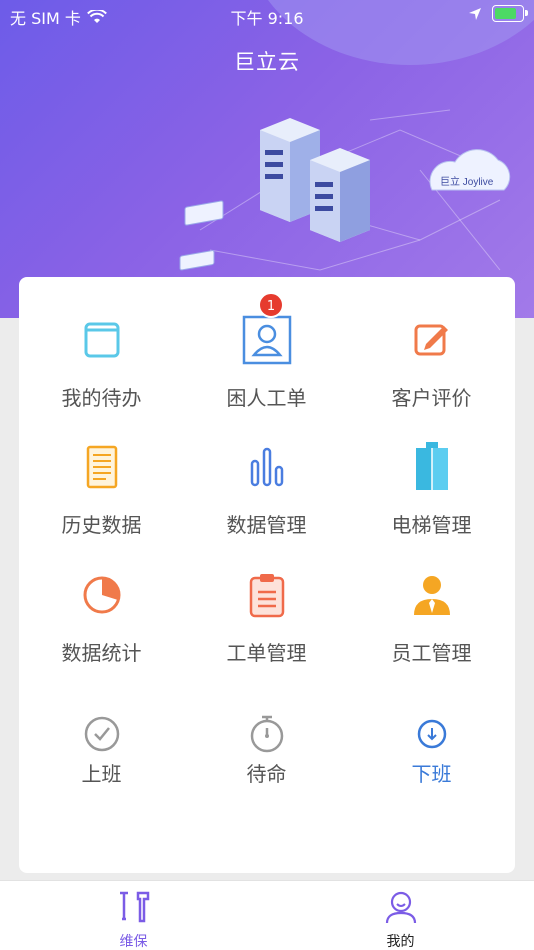 The height and width of the screenshot is (950, 534). Describe the element at coordinates (267, 62) in the screenshot. I see `page-title: 巨立云` at that location.